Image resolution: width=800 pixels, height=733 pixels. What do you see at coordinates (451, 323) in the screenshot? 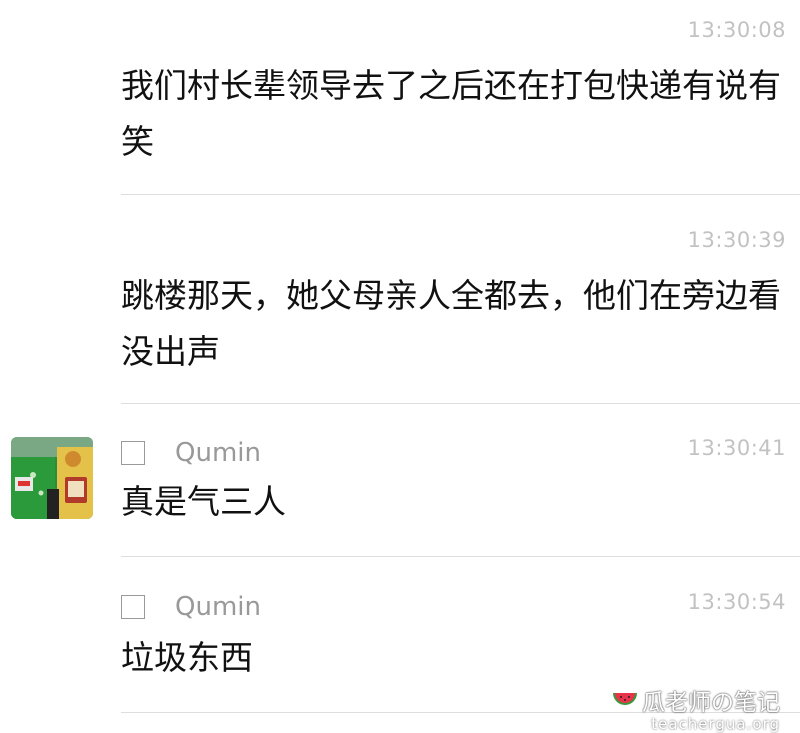
I see `message-text: 跳楼那天，她父母亲人全都去，他们在旁边看没出声` at bounding box center [451, 323].